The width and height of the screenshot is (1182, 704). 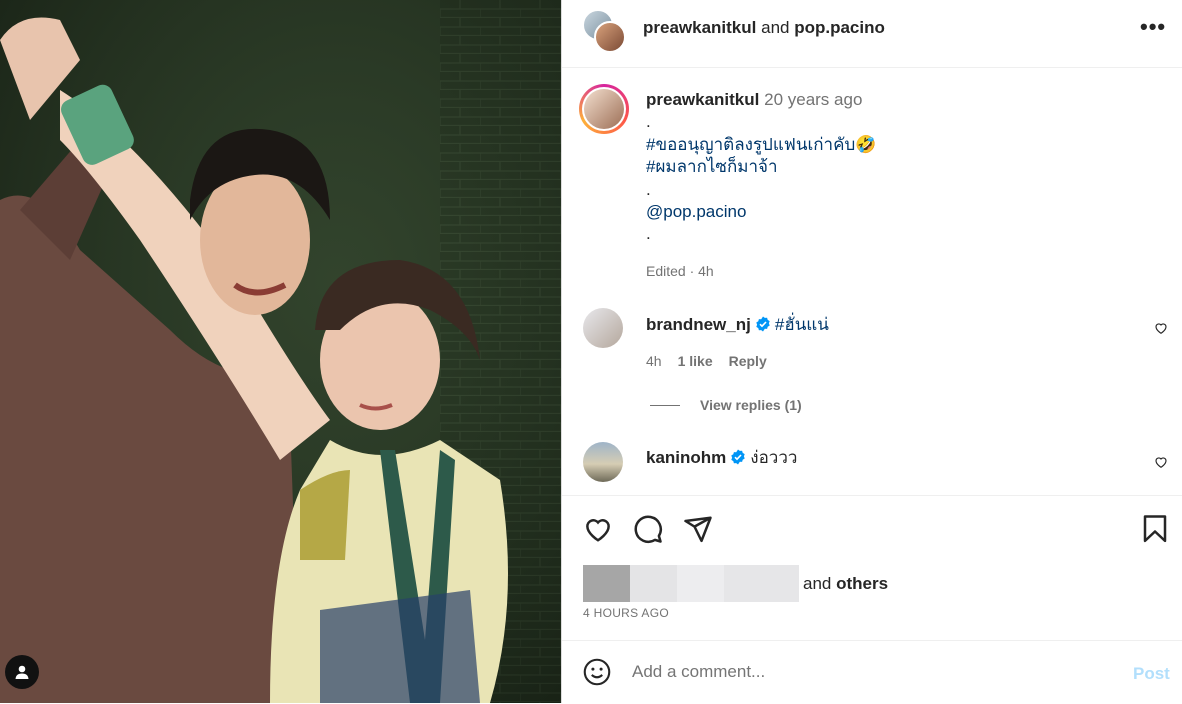 What do you see at coordinates (699, 27) in the screenshot?
I see `author-username: preawkanitkul` at bounding box center [699, 27].